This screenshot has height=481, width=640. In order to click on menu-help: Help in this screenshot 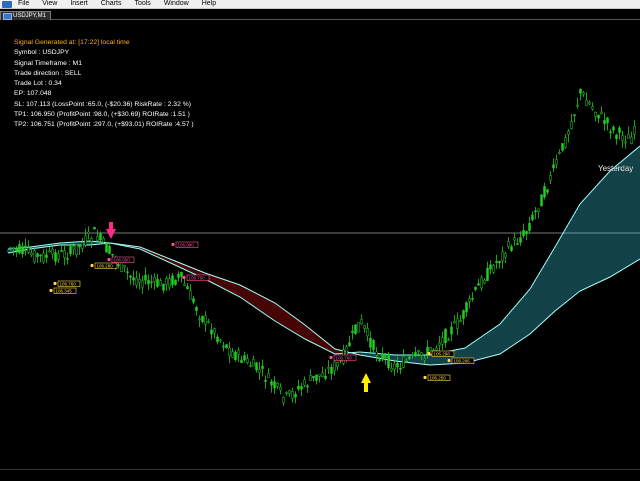, I will do `click(209, 4)`.